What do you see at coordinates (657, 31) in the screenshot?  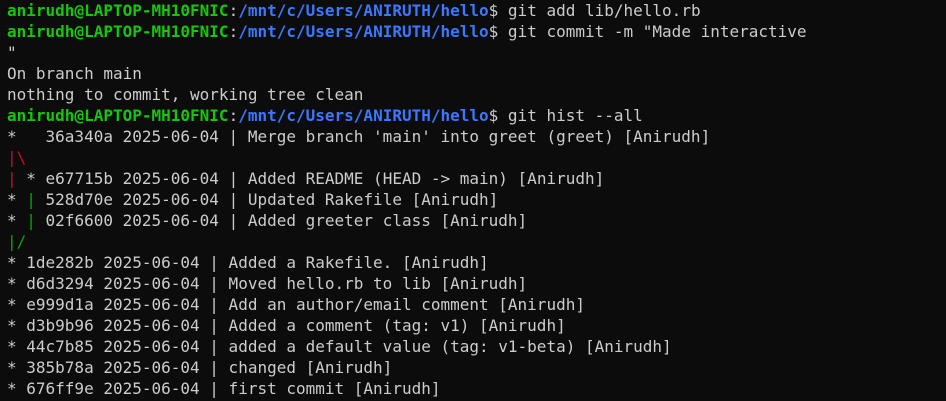 I see `command-text: git commit -m "Made interactive` at bounding box center [657, 31].